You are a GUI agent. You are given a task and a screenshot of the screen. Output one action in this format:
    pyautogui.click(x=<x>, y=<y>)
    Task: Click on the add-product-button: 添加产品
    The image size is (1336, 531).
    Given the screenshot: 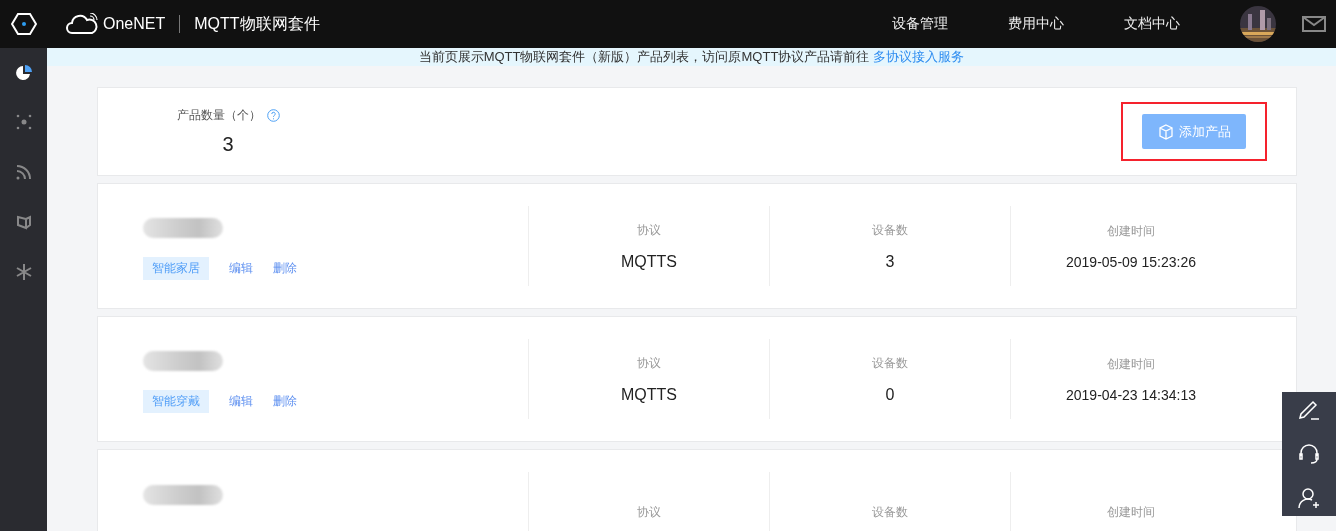 What is the action you would take?
    pyautogui.click(x=1194, y=131)
    